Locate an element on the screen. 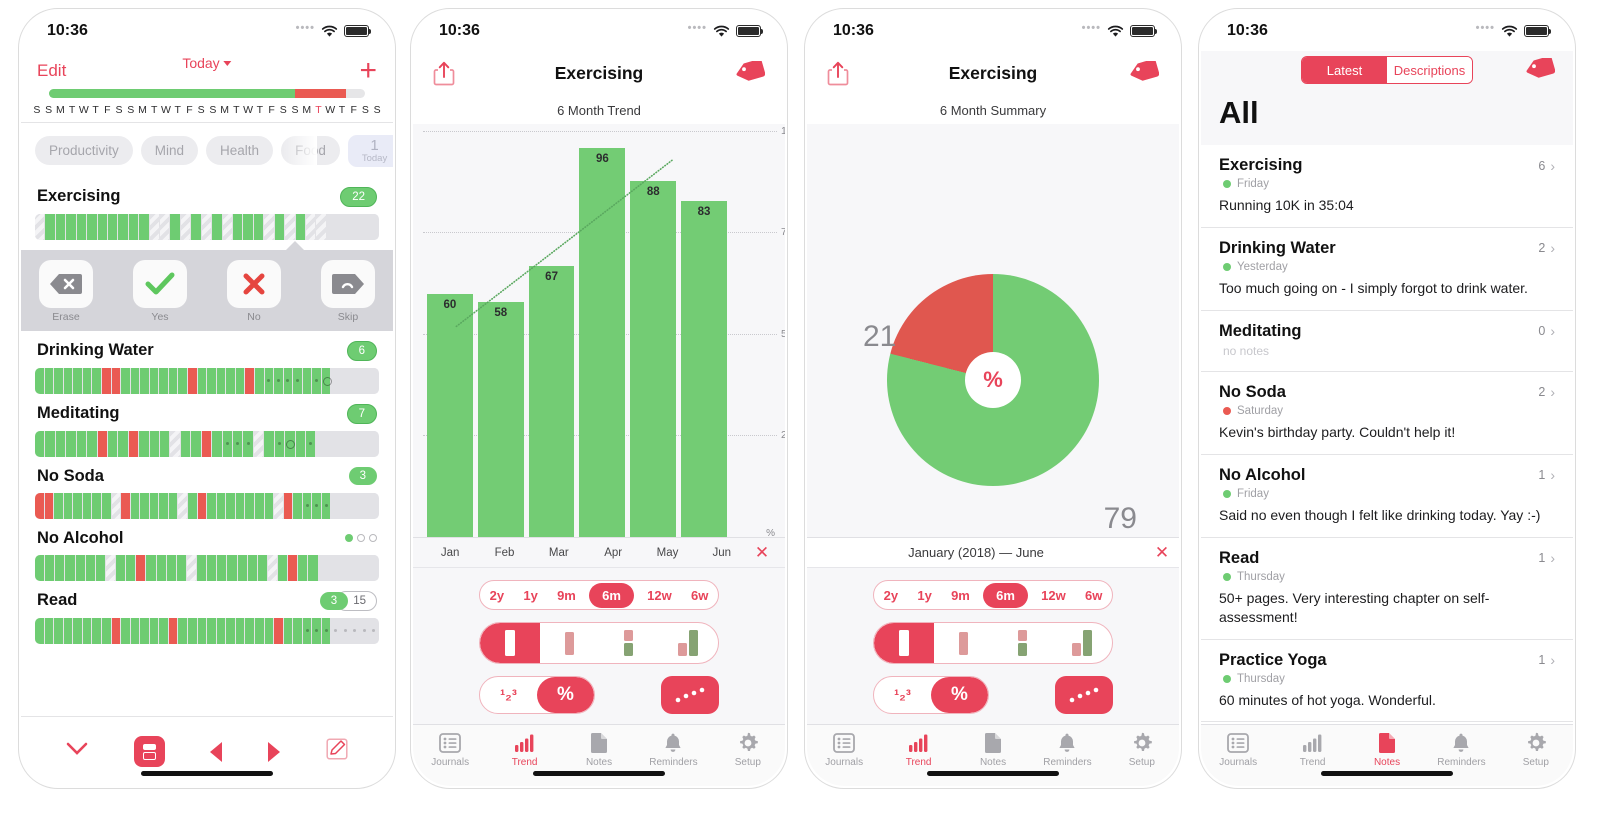  range-option-2y: 2y is located at coordinates (497, 595).